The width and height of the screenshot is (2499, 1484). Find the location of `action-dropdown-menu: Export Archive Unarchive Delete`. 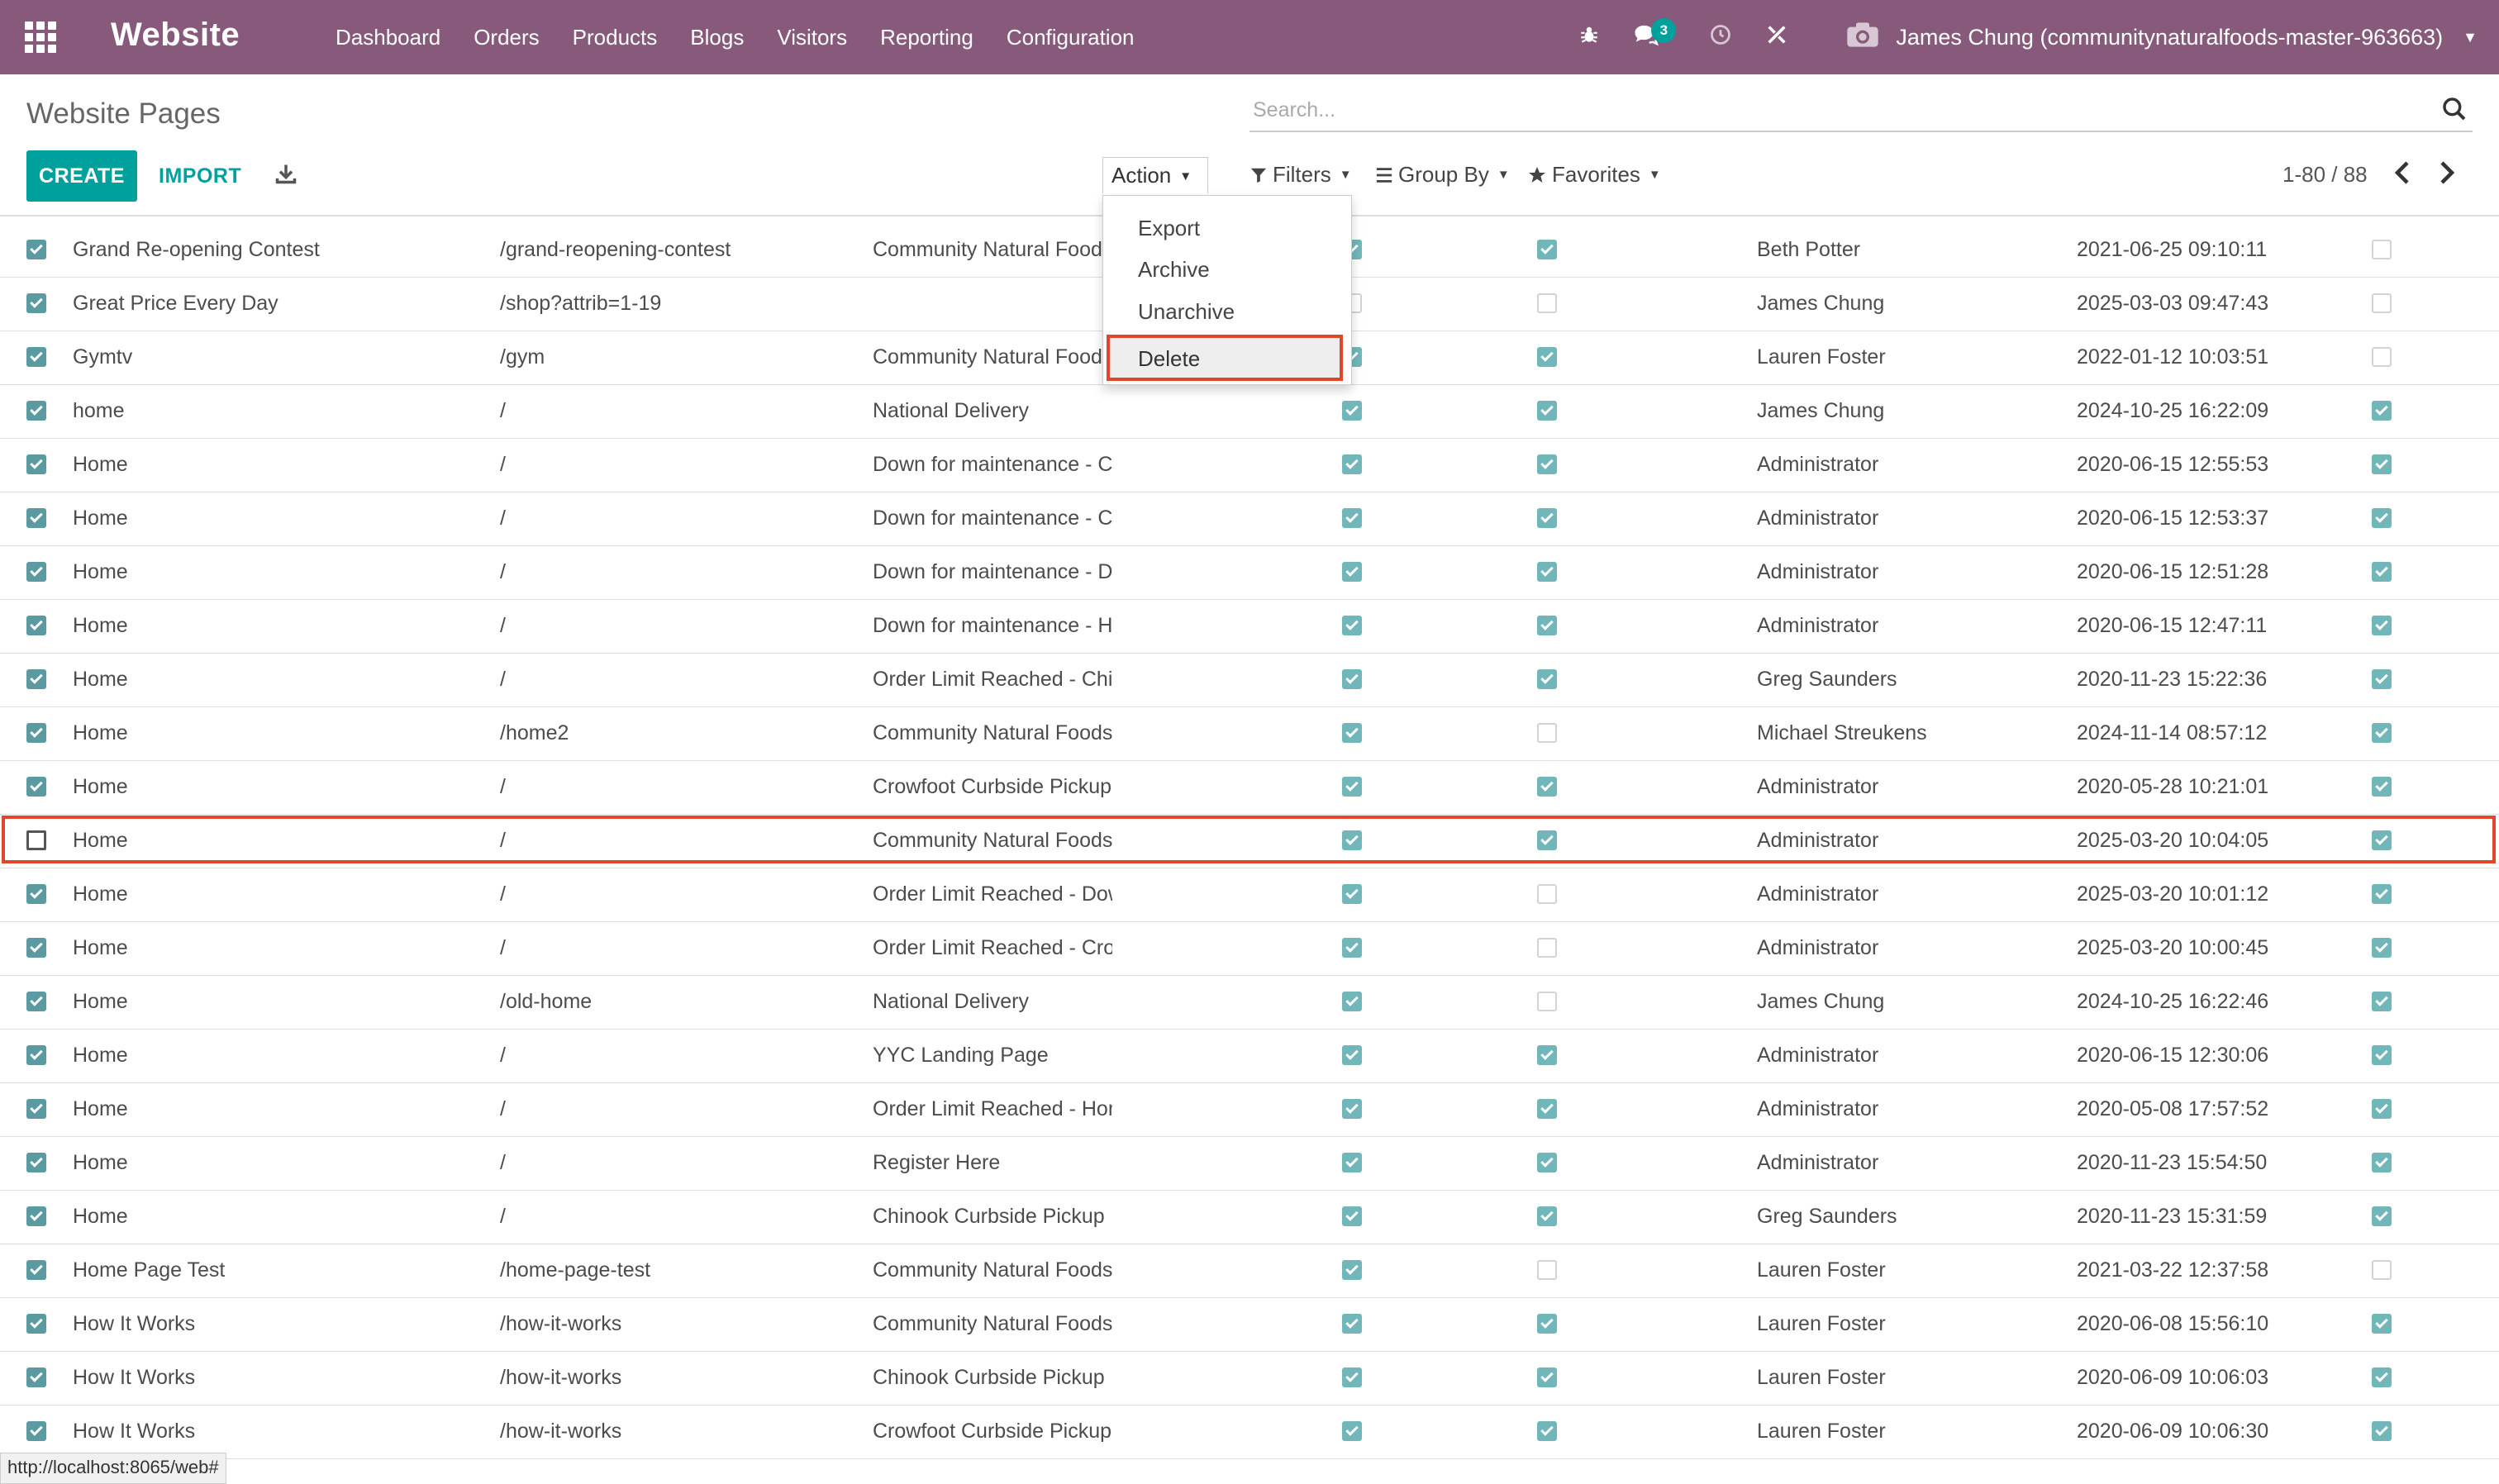

action-dropdown-menu: Export Archive Unarchive Delete is located at coordinates (1227, 290).